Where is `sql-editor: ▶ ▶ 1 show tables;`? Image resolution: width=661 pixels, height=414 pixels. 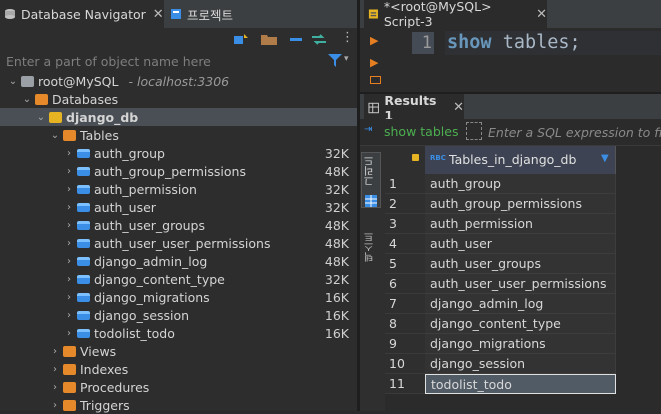 sql-editor: ▶ ▶ 1 show tables; is located at coordinates (510, 59).